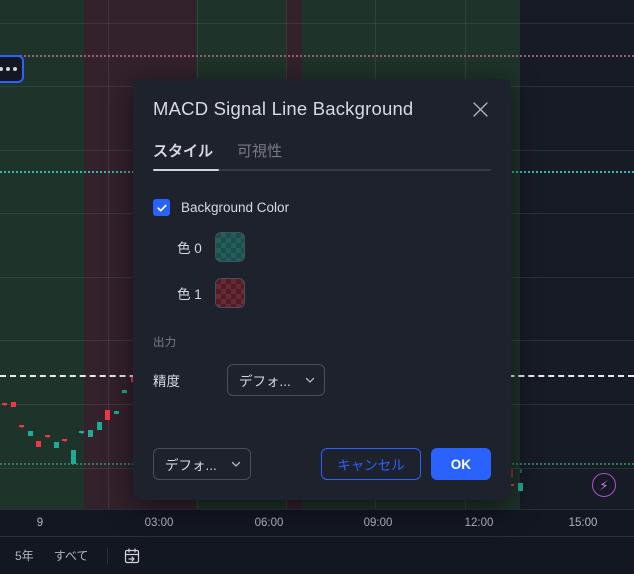  Describe the element at coordinates (378, 523) in the screenshot. I see `time-axis-label-3: 09:00` at that location.